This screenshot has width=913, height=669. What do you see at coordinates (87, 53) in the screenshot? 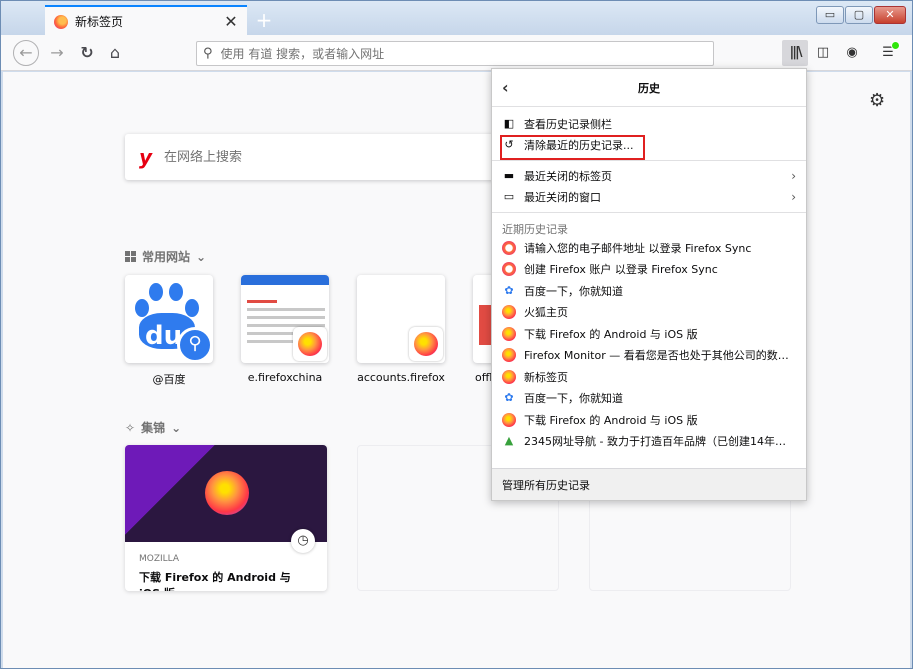
I see `reload-icon: ↻` at bounding box center [87, 53].